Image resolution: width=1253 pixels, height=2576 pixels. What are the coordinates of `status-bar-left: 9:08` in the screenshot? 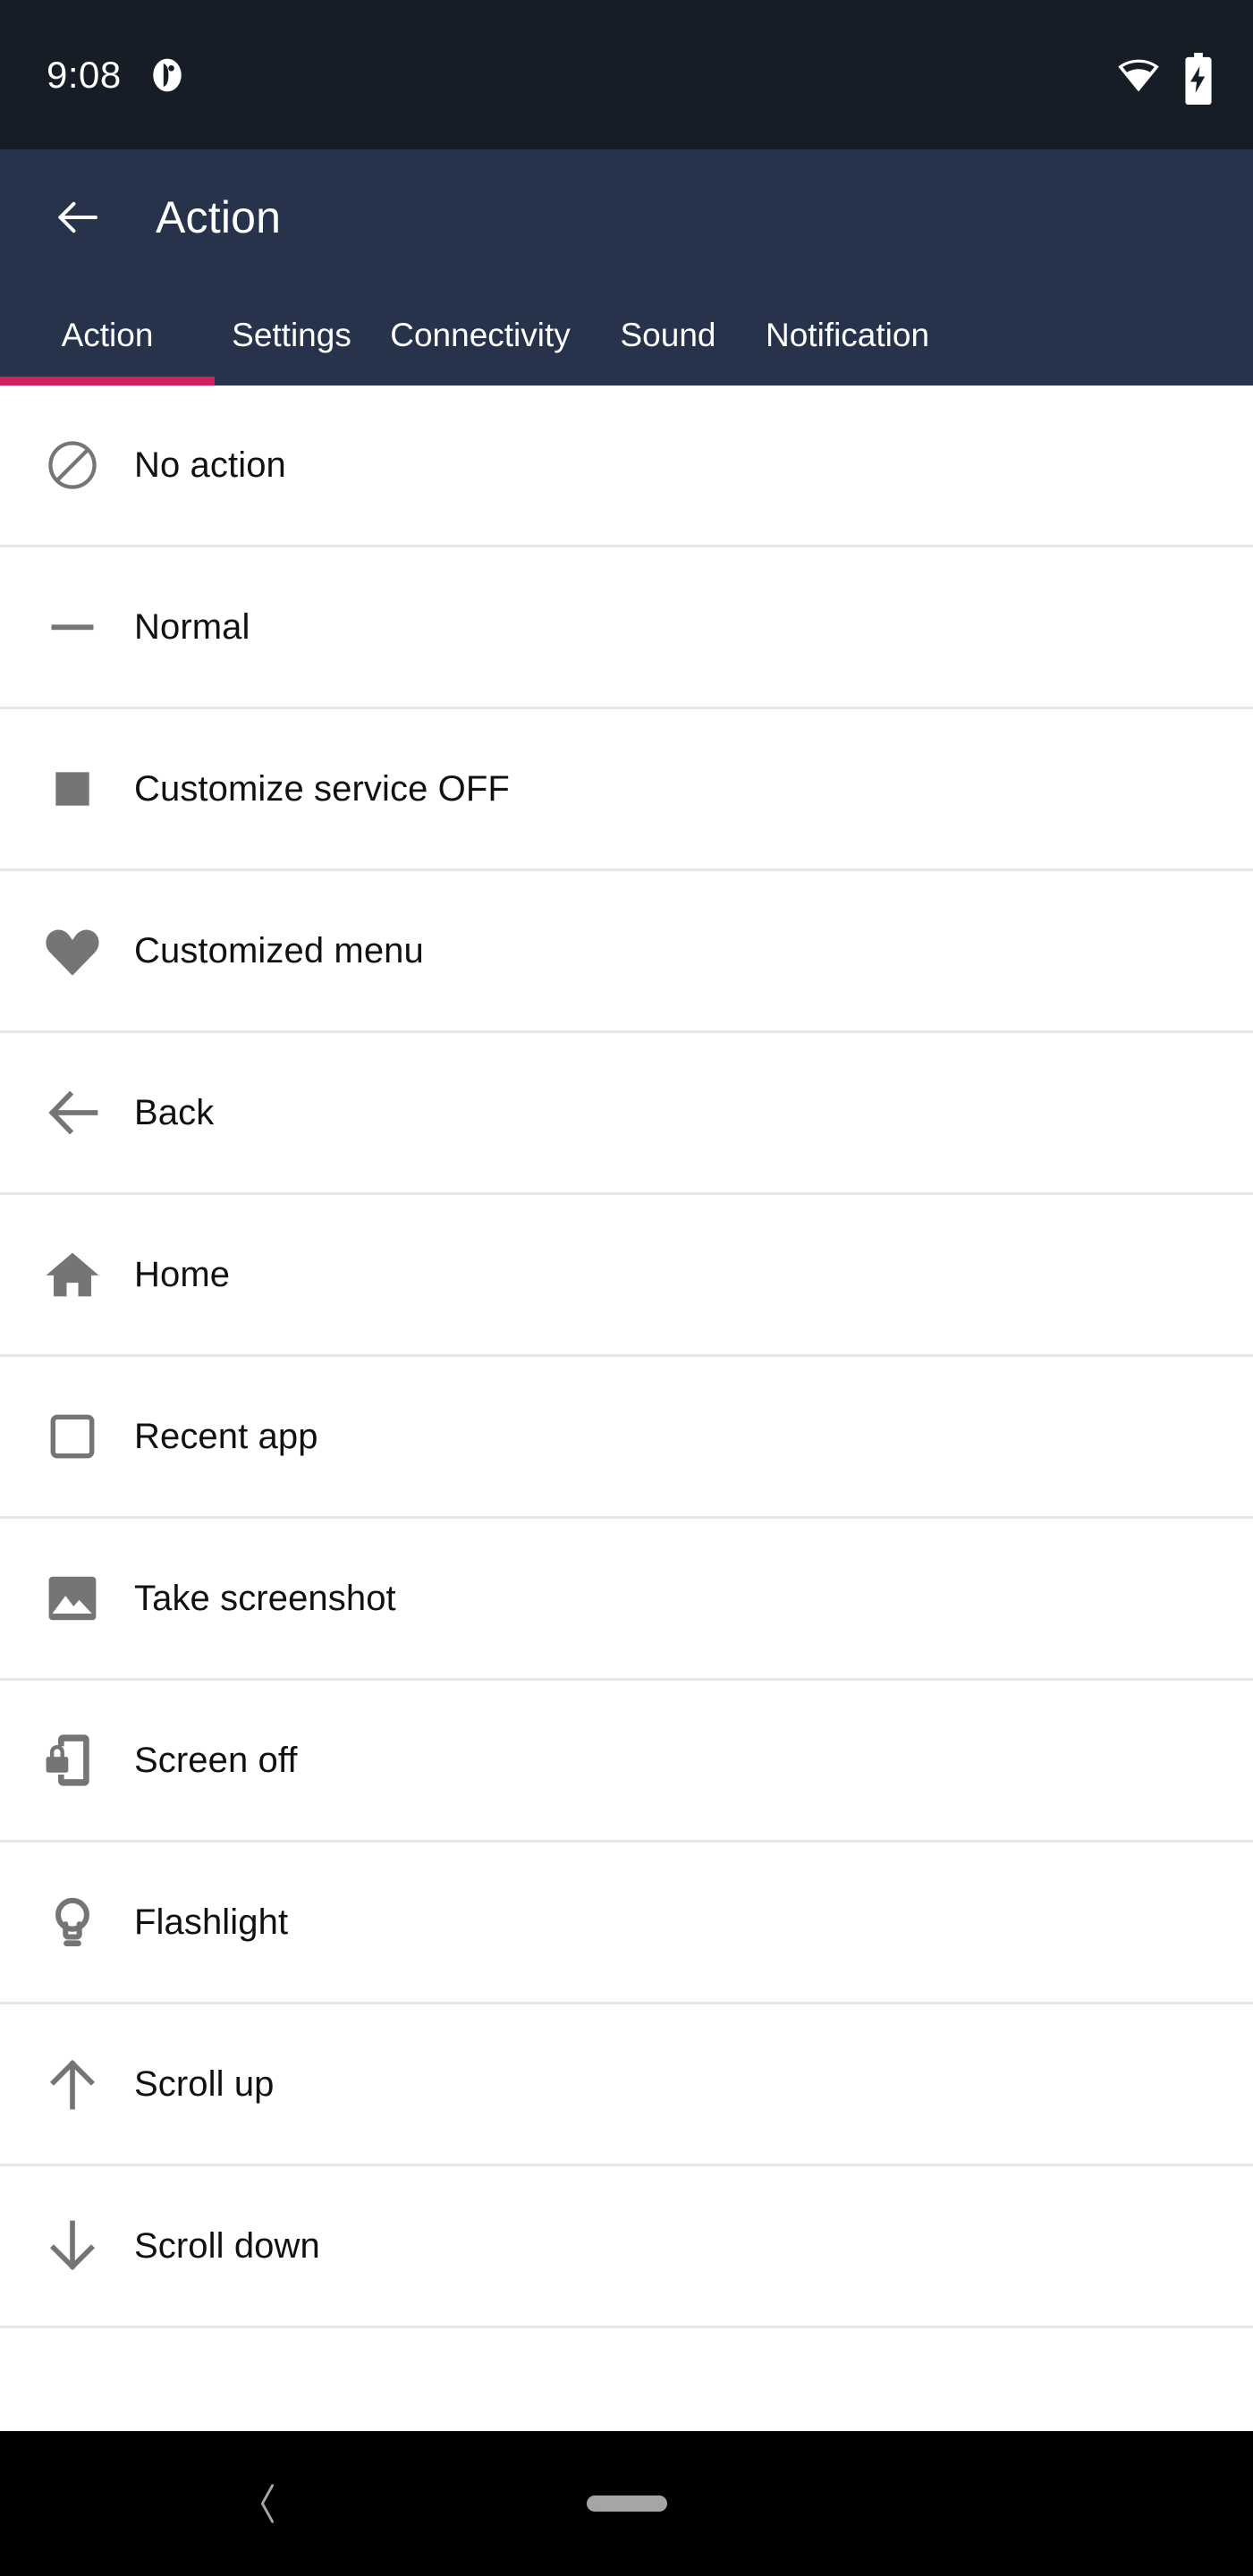 It's located at (116, 74).